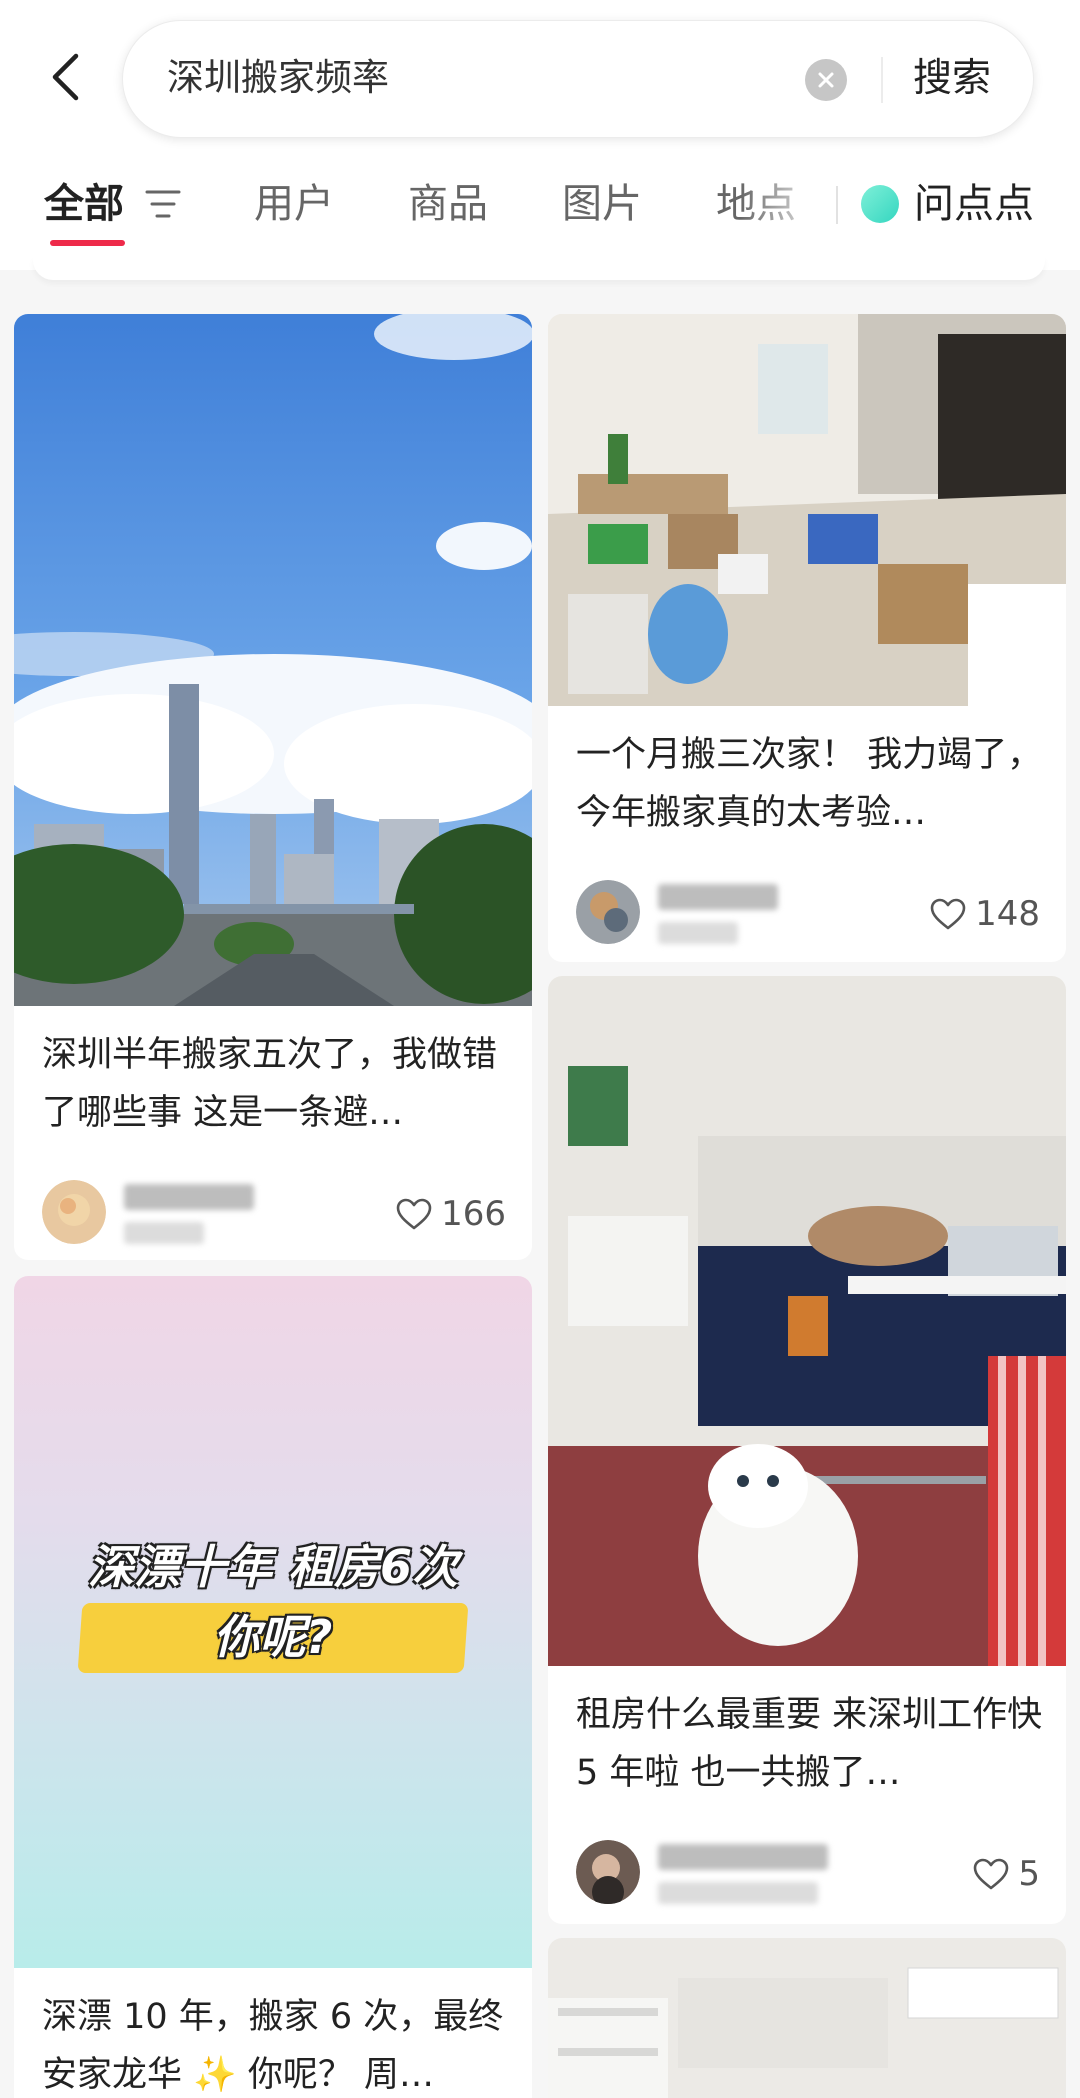 Image resolution: width=1080 pixels, height=2098 pixels. What do you see at coordinates (539, 268) in the screenshot?
I see `filter-sheet-edge` at bounding box center [539, 268].